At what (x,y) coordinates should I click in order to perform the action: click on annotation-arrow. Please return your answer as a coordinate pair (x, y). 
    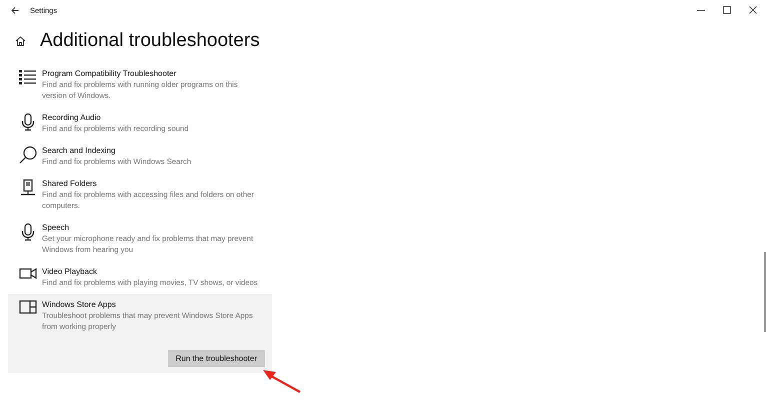
    Looking at the image, I should click on (282, 381).